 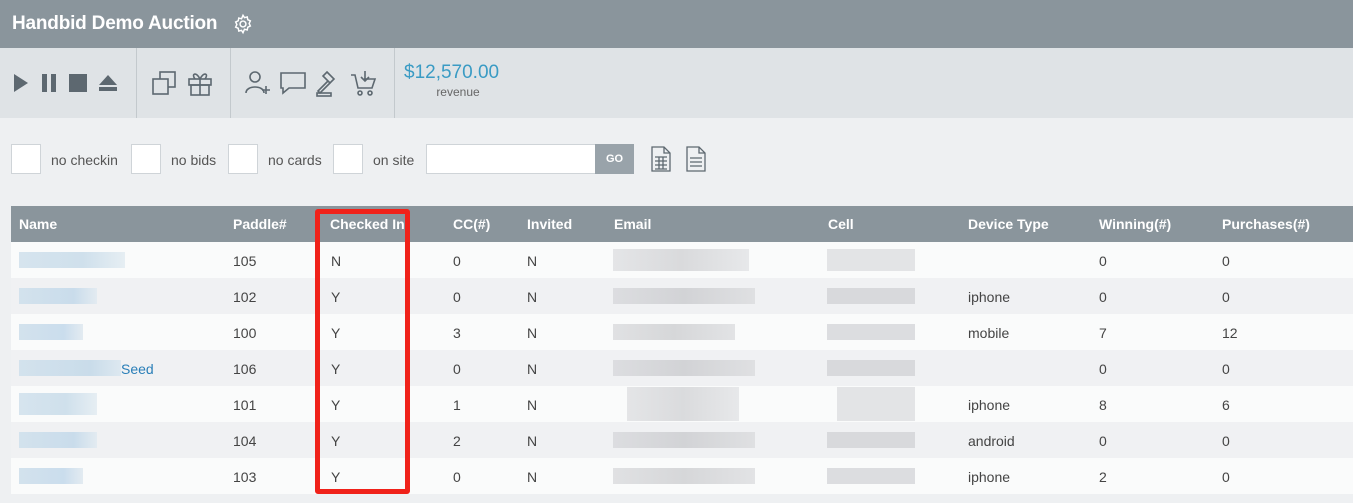 I want to click on device-type-cell: mobile, so click(x=989, y=333).